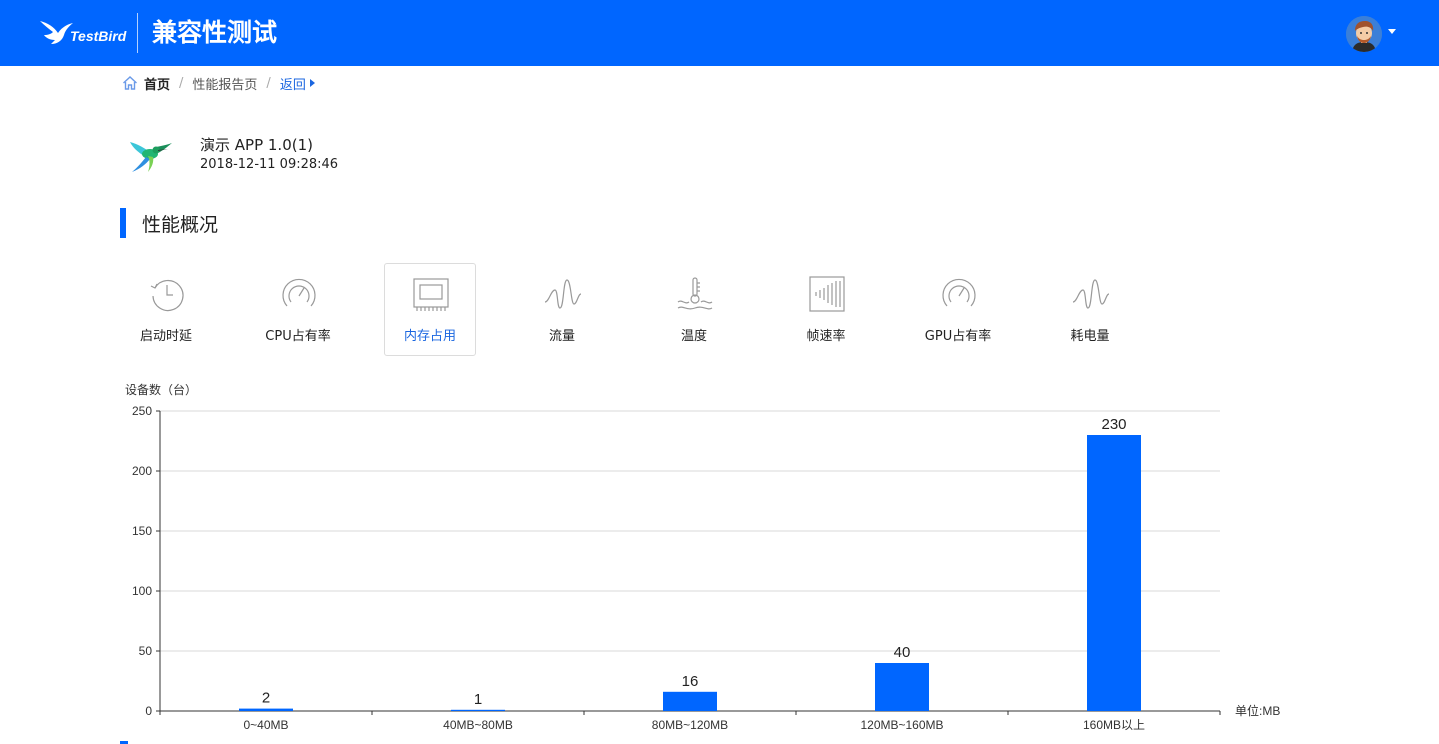 Image resolution: width=1439 pixels, height=744 pixels. I want to click on app-name: 演示 APP 1.0(1), so click(256, 145).